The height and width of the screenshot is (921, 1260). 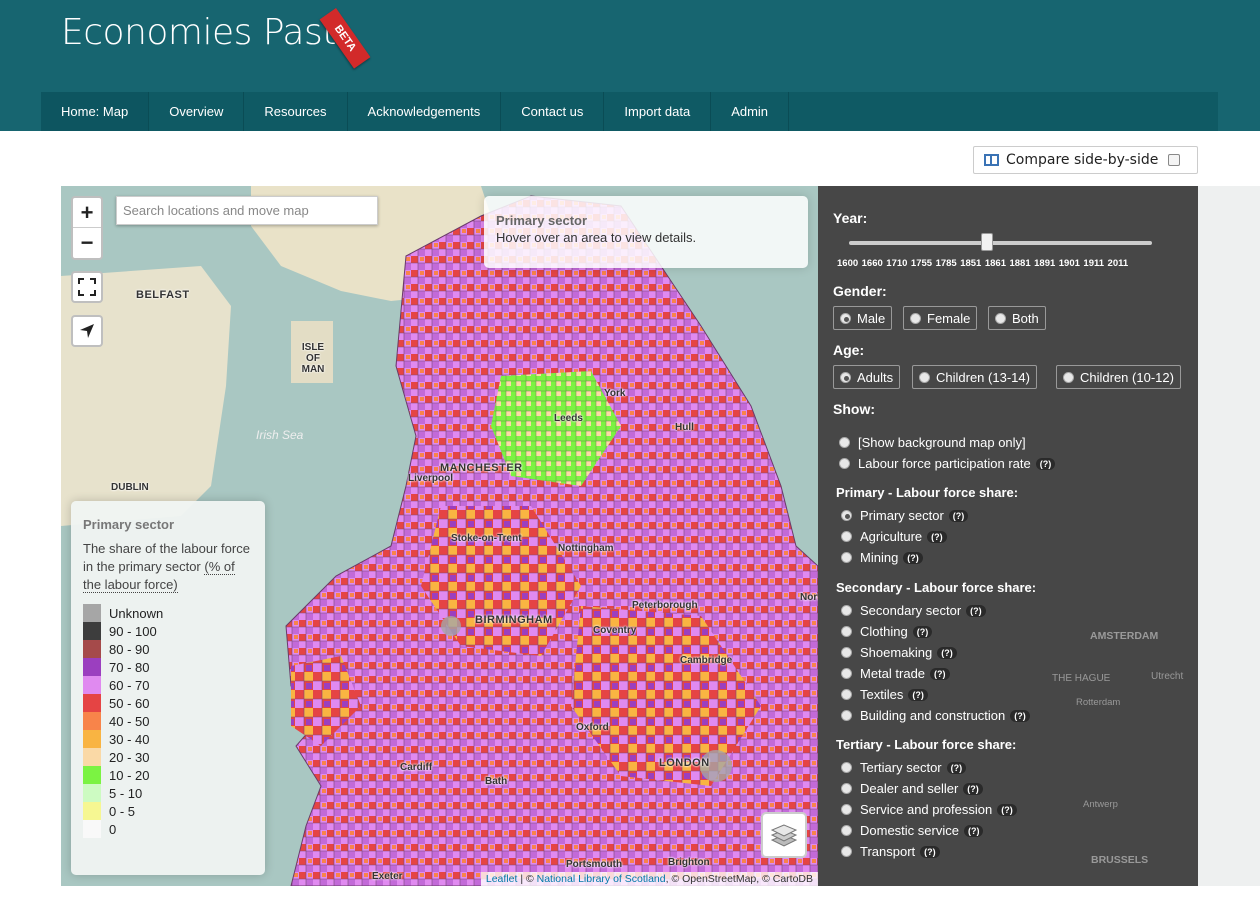 I want to click on nav-overview: Overview, so click(x=197, y=111).